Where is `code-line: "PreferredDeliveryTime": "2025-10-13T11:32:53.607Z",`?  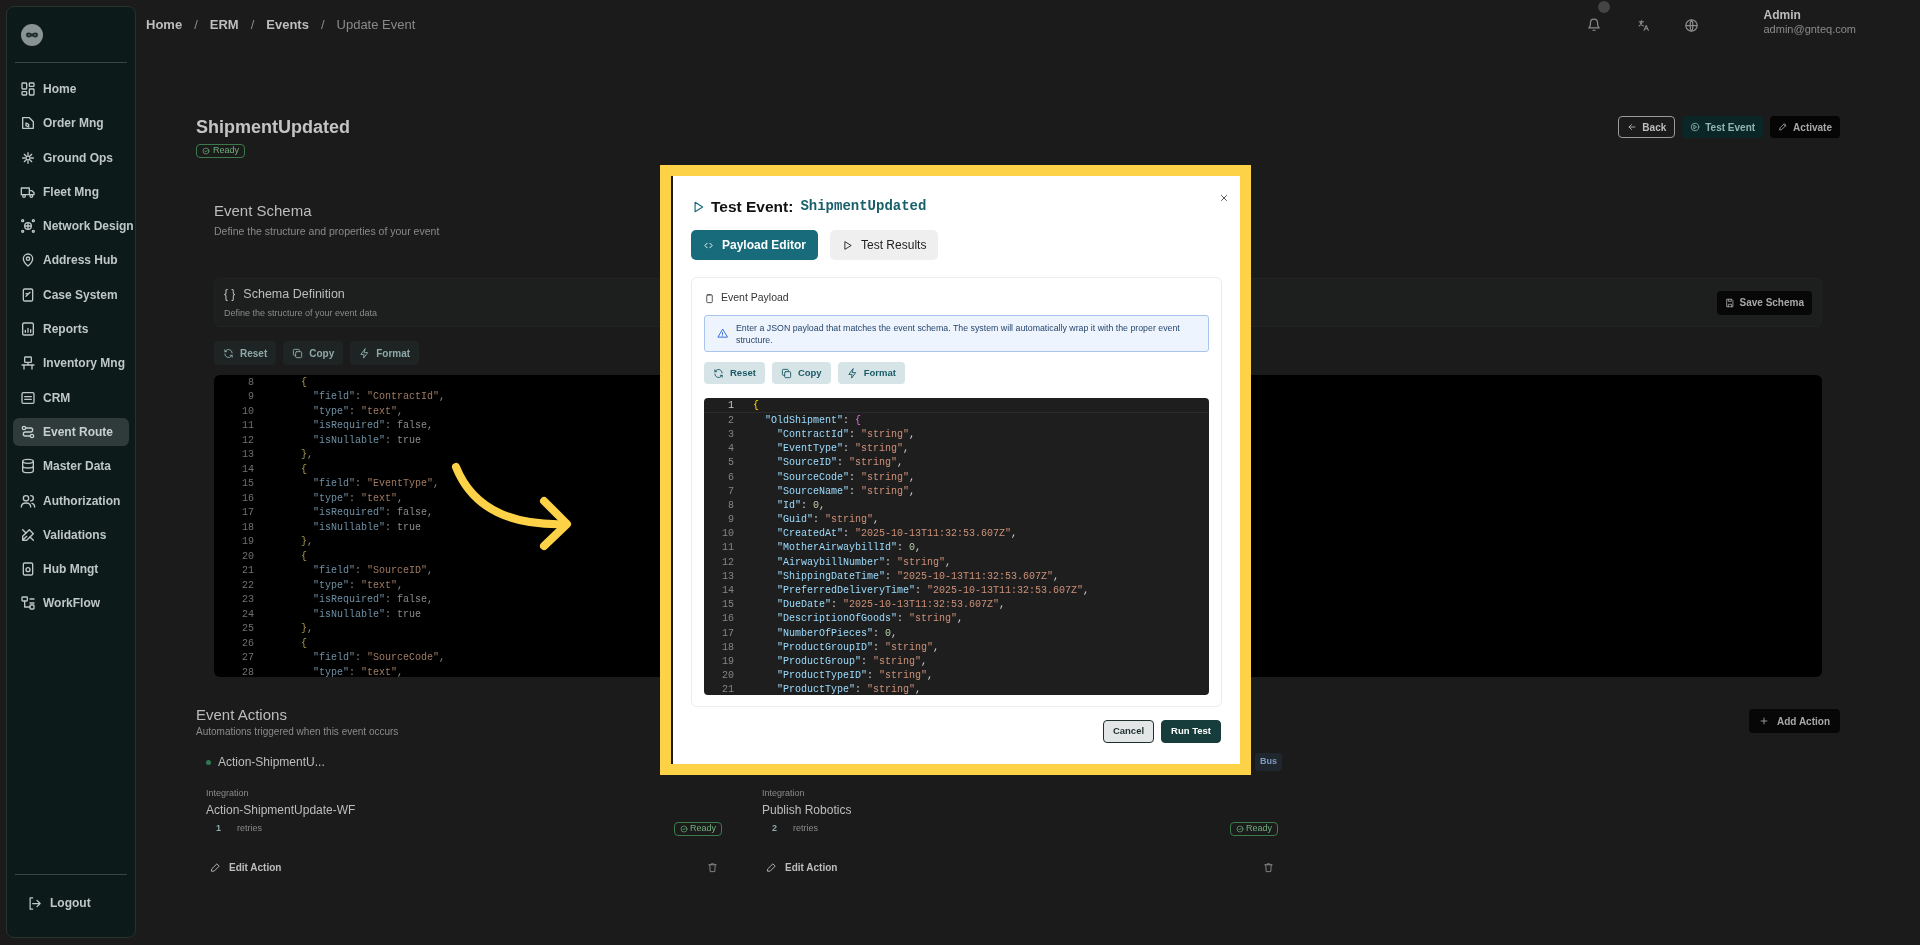 code-line: "PreferredDeliveryTime": "2025-10-13T11:32:53.607Z", is located at coordinates (933, 591).